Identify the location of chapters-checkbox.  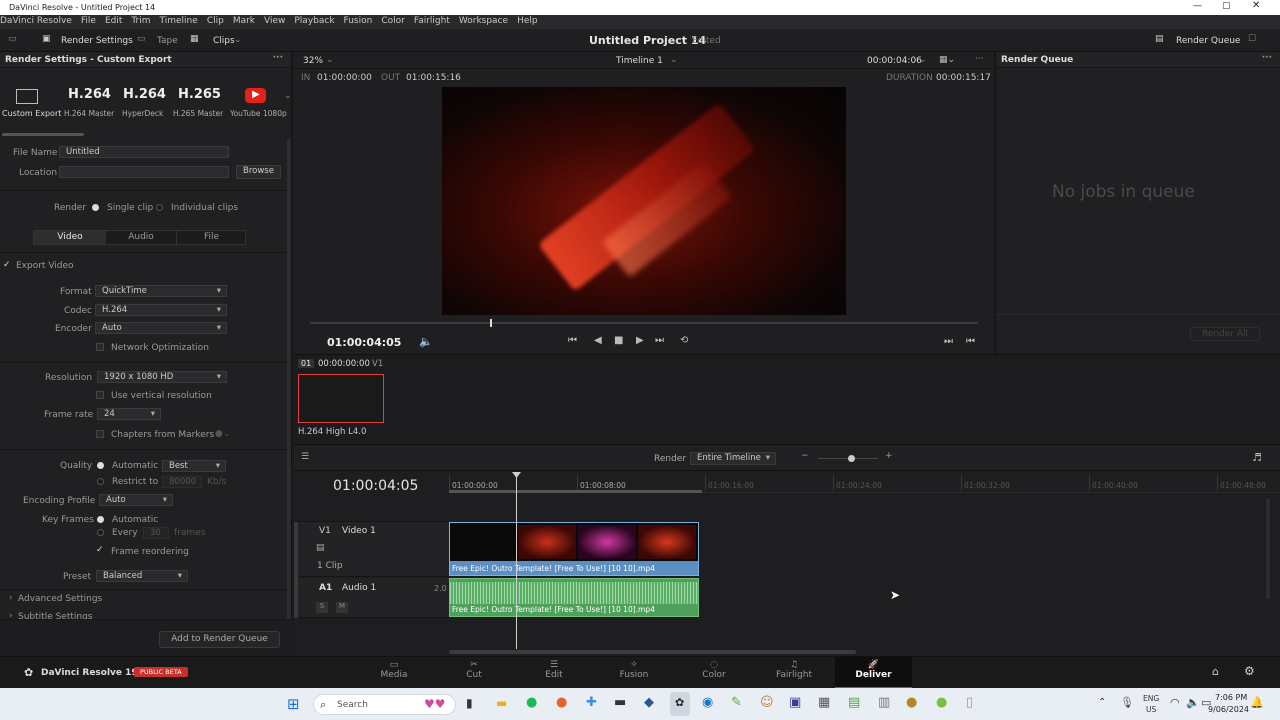
(100, 434).